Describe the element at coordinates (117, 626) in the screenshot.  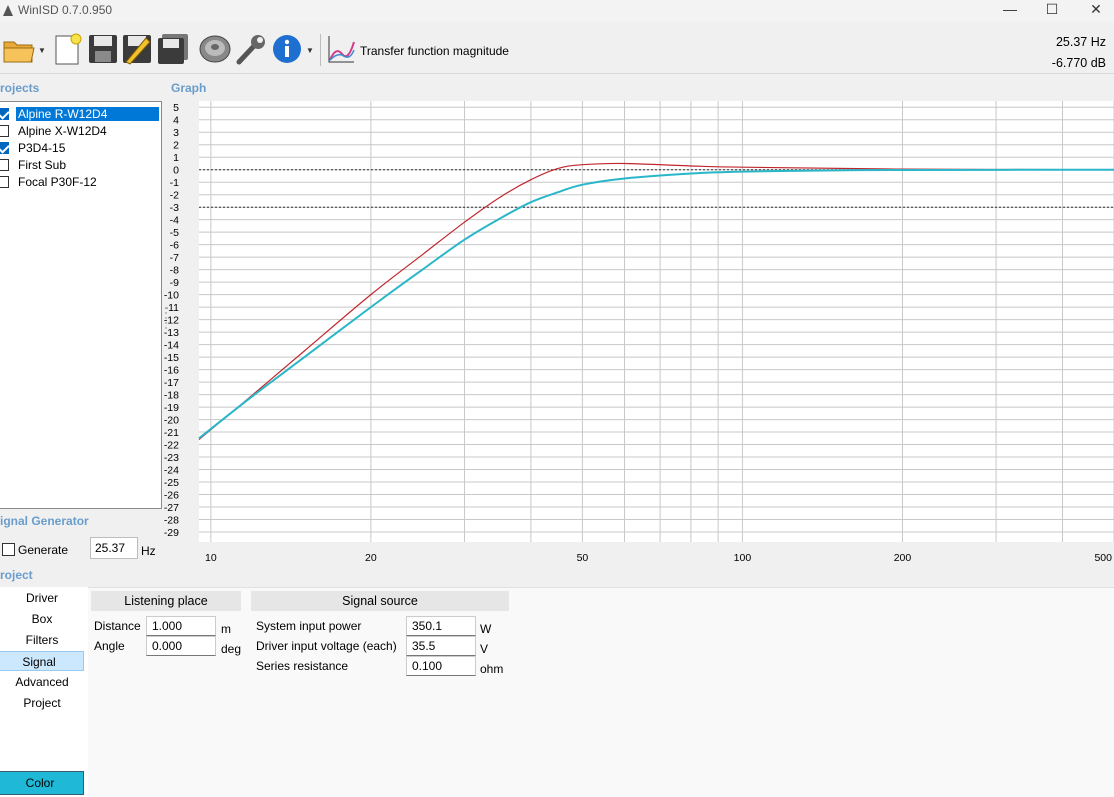
I see `distance-label: Distance` at that location.